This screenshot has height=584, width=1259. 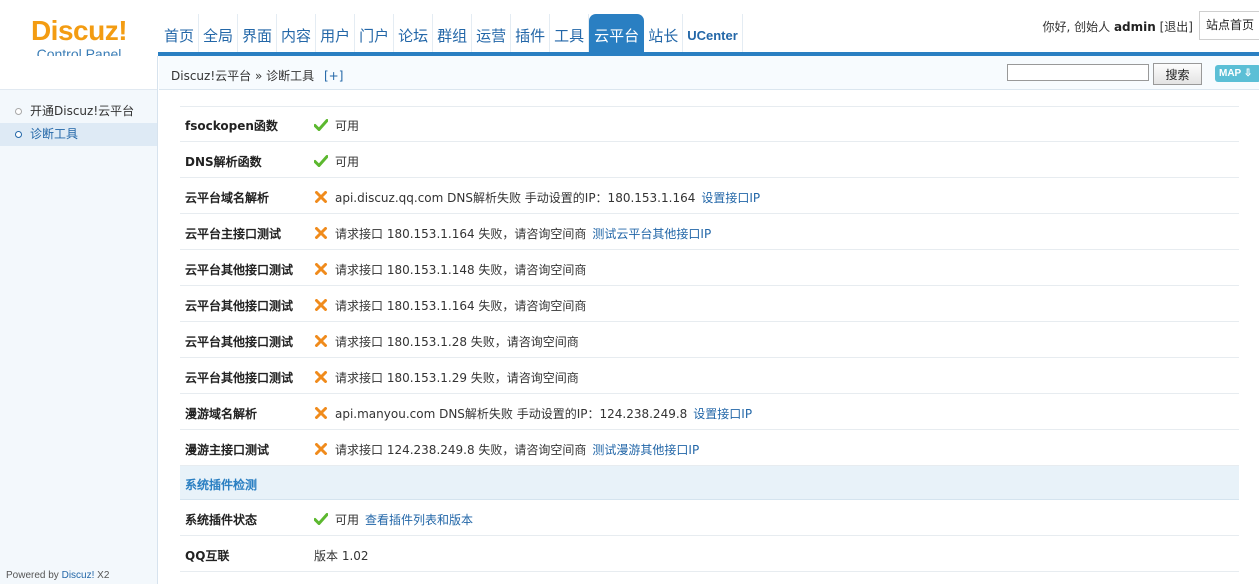 What do you see at coordinates (223, 162) in the screenshot?
I see `row-label: DNS解析函数` at bounding box center [223, 162].